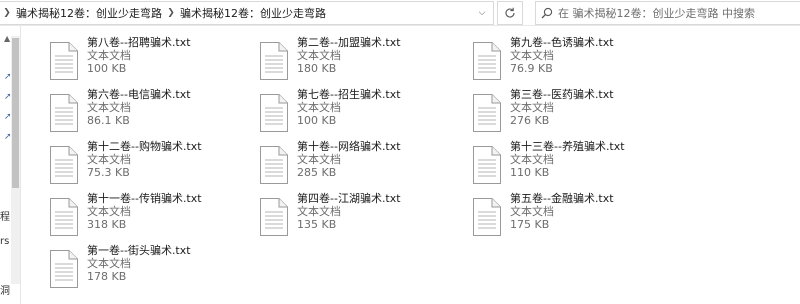 The width and height of the screenshot is (800, 304). What do you see at coordinates (139, 250) in the screenshot?
I see `file-name: 第一卷--街头骗术.txt` at bounding box center [139, 250].